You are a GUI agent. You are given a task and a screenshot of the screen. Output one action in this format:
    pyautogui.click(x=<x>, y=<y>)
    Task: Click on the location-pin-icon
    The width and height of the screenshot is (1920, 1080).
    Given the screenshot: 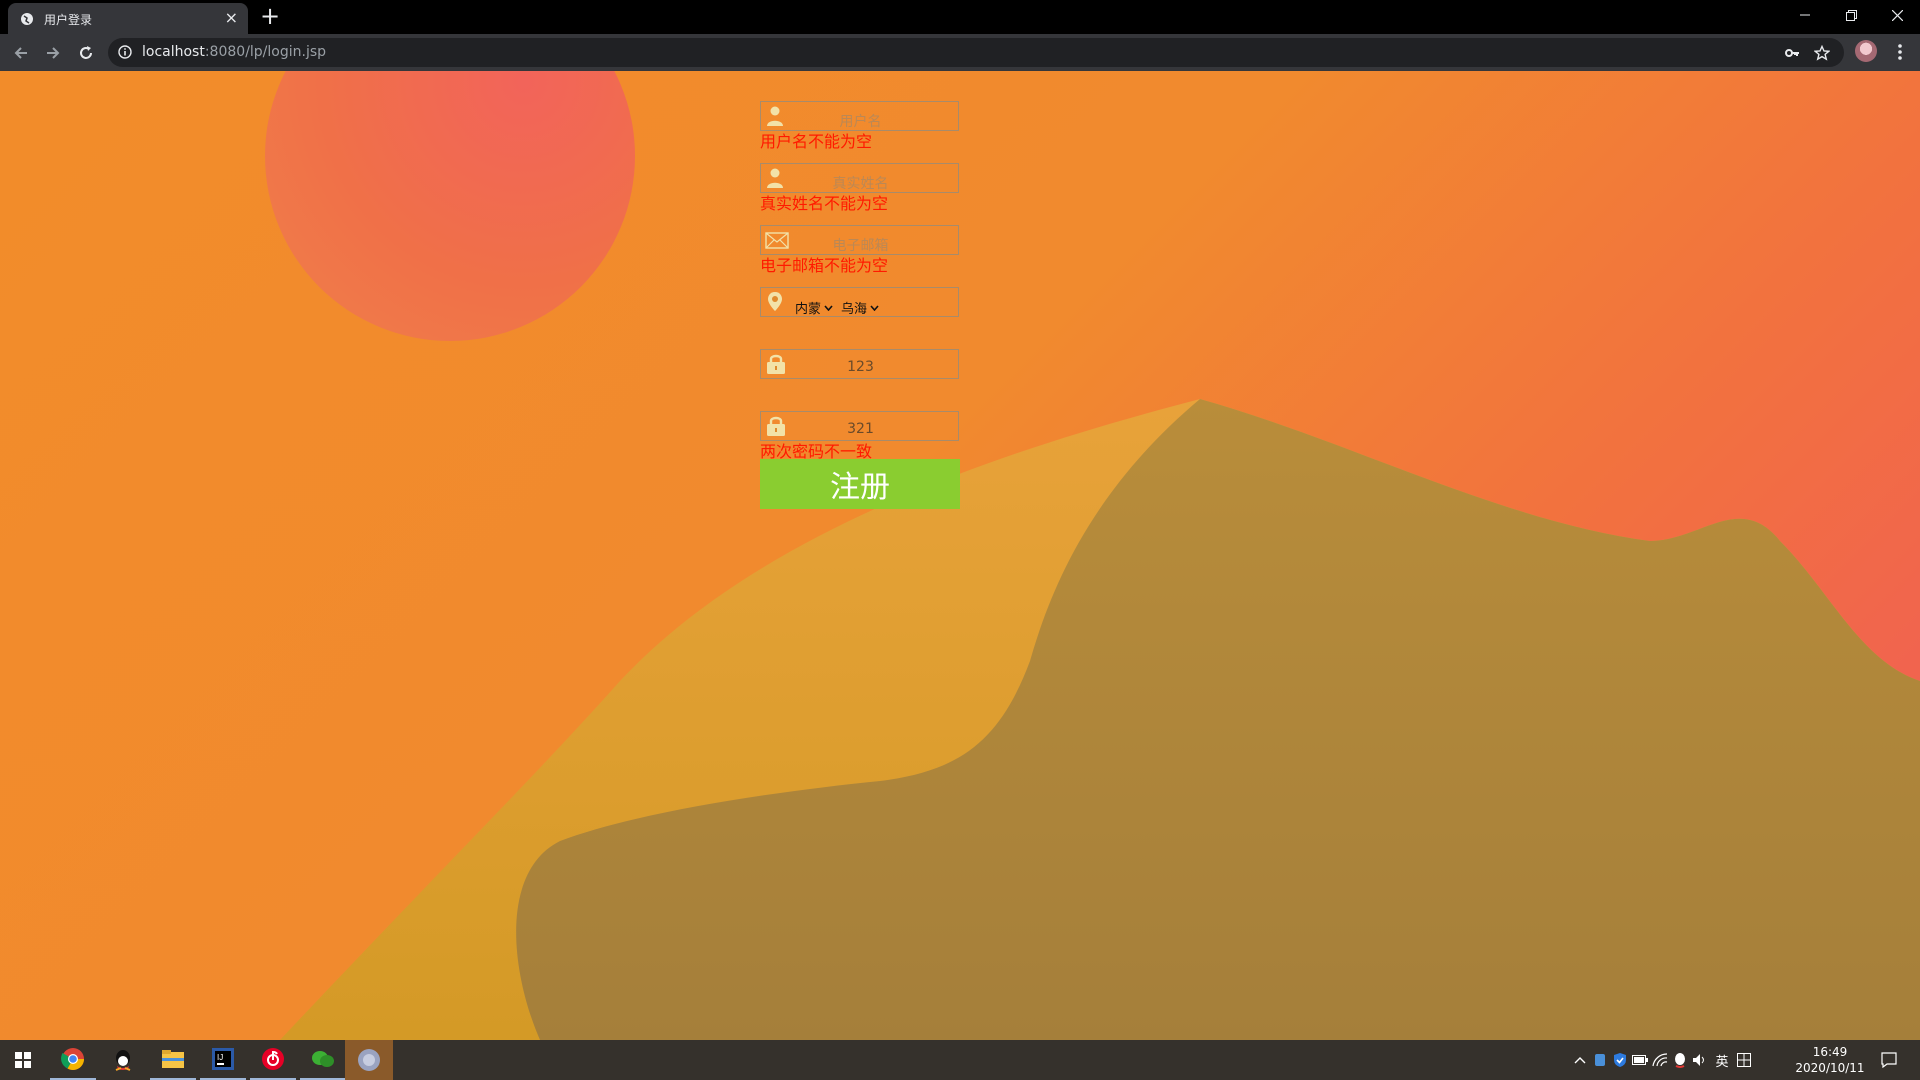 What is the action you would take?
    pyautogui.click(x=775, y=301)
    